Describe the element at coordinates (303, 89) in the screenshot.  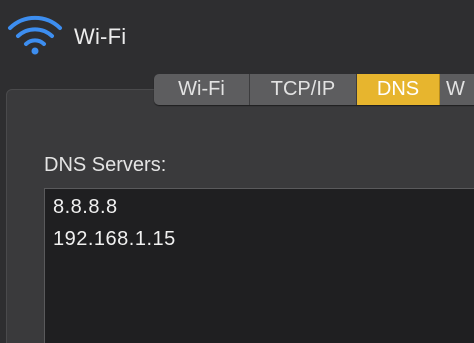
I see `tab-tcpip: TCP/IP` at that location.